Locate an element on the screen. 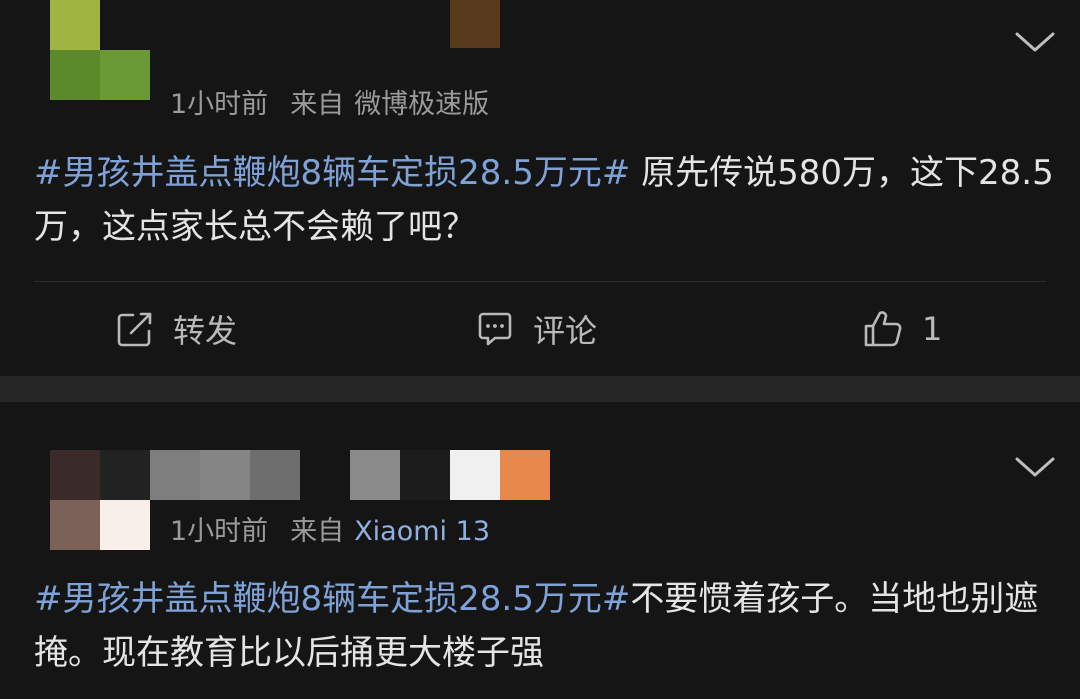 The height and width of the screenshot is (699, 1080). post-source: Xiaomi 13 is located at coordinates (422, 531).